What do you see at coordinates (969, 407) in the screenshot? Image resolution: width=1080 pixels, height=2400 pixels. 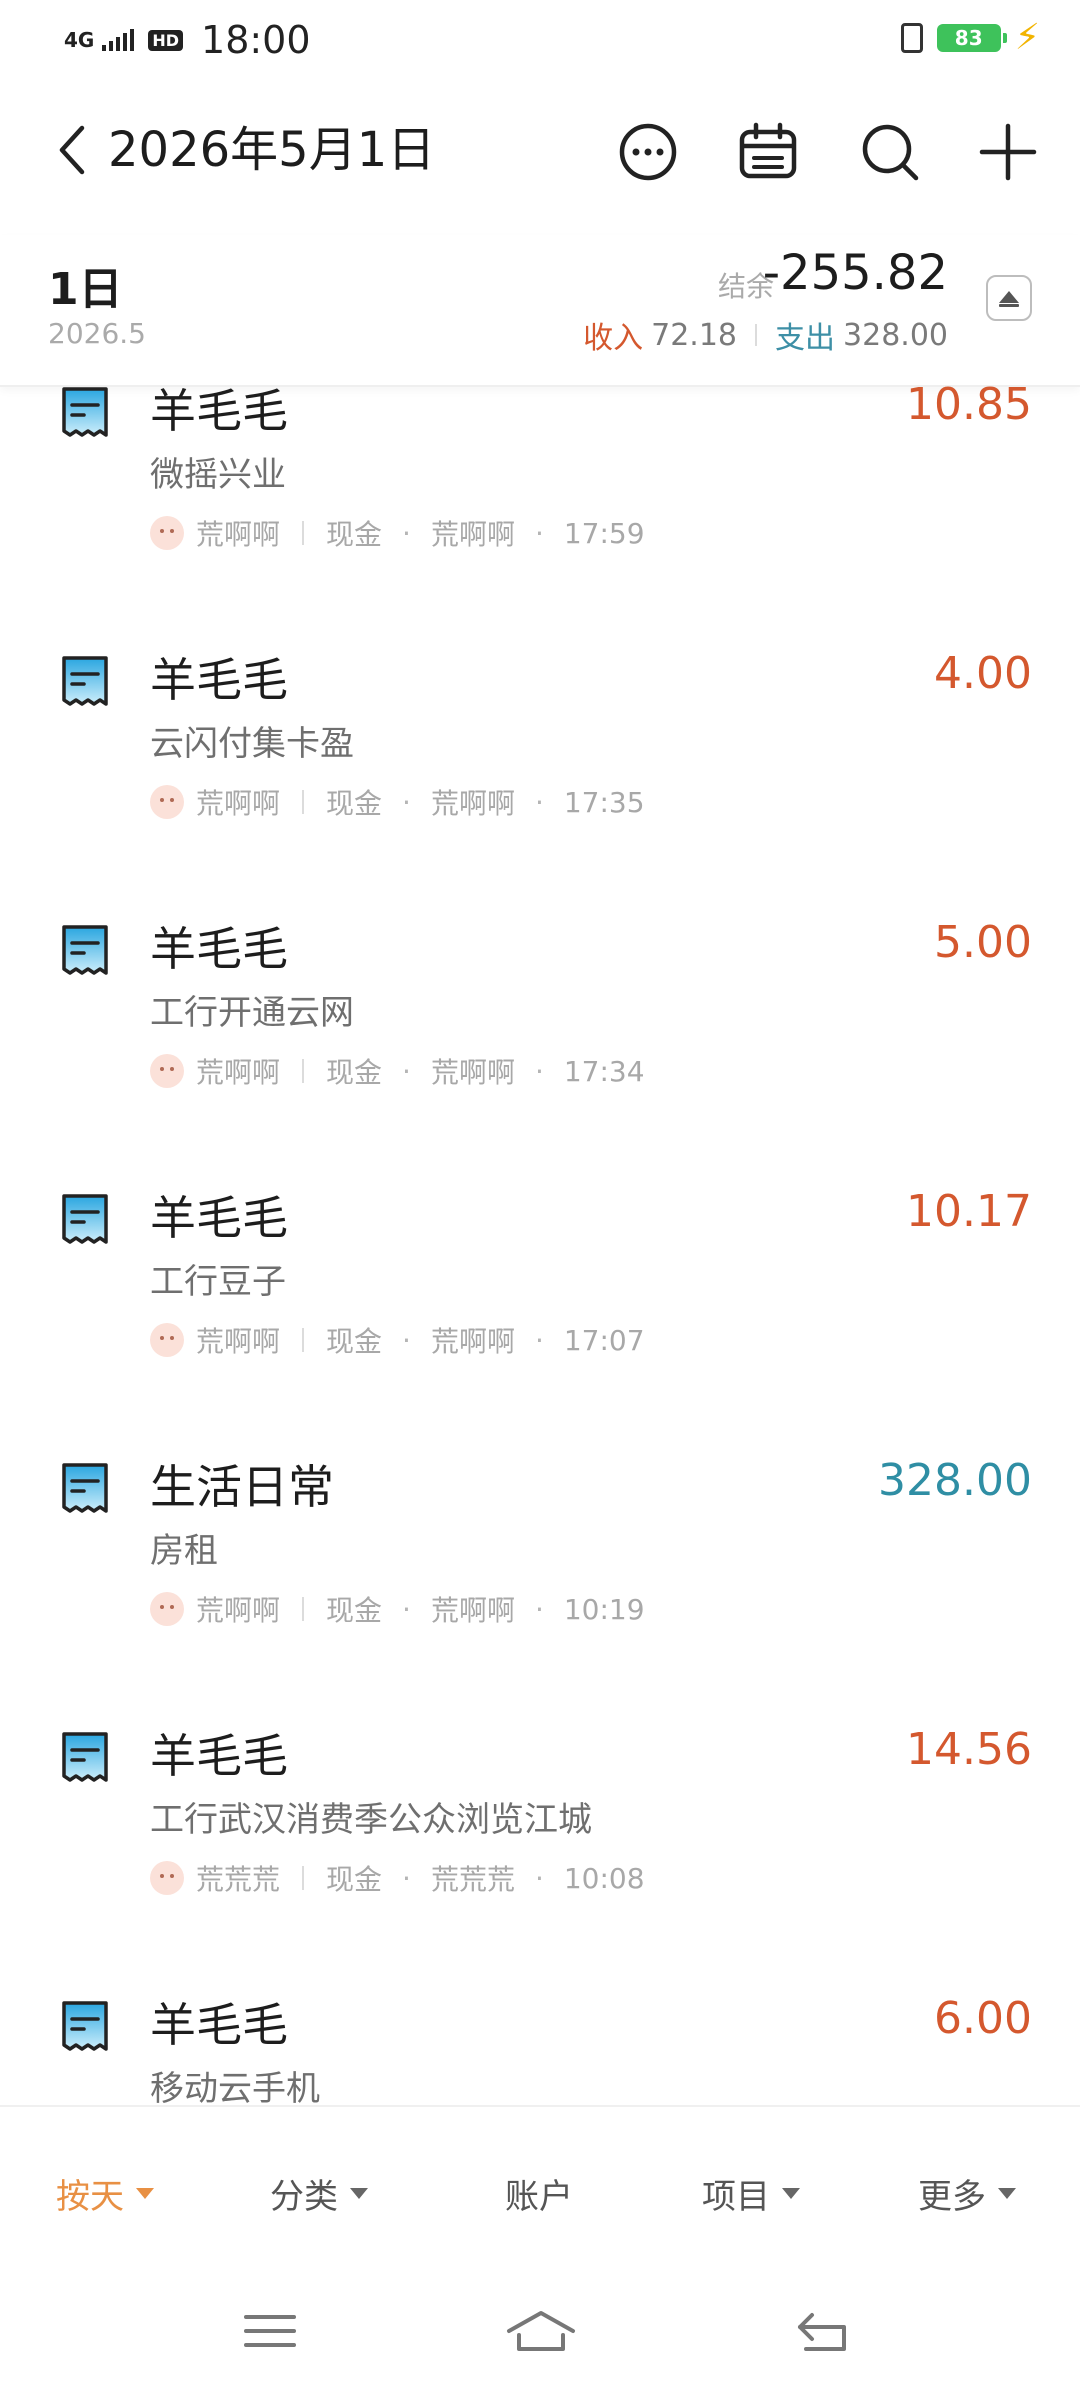 I see `transaction-amount: 10.85` at bounding box center [969, 407].